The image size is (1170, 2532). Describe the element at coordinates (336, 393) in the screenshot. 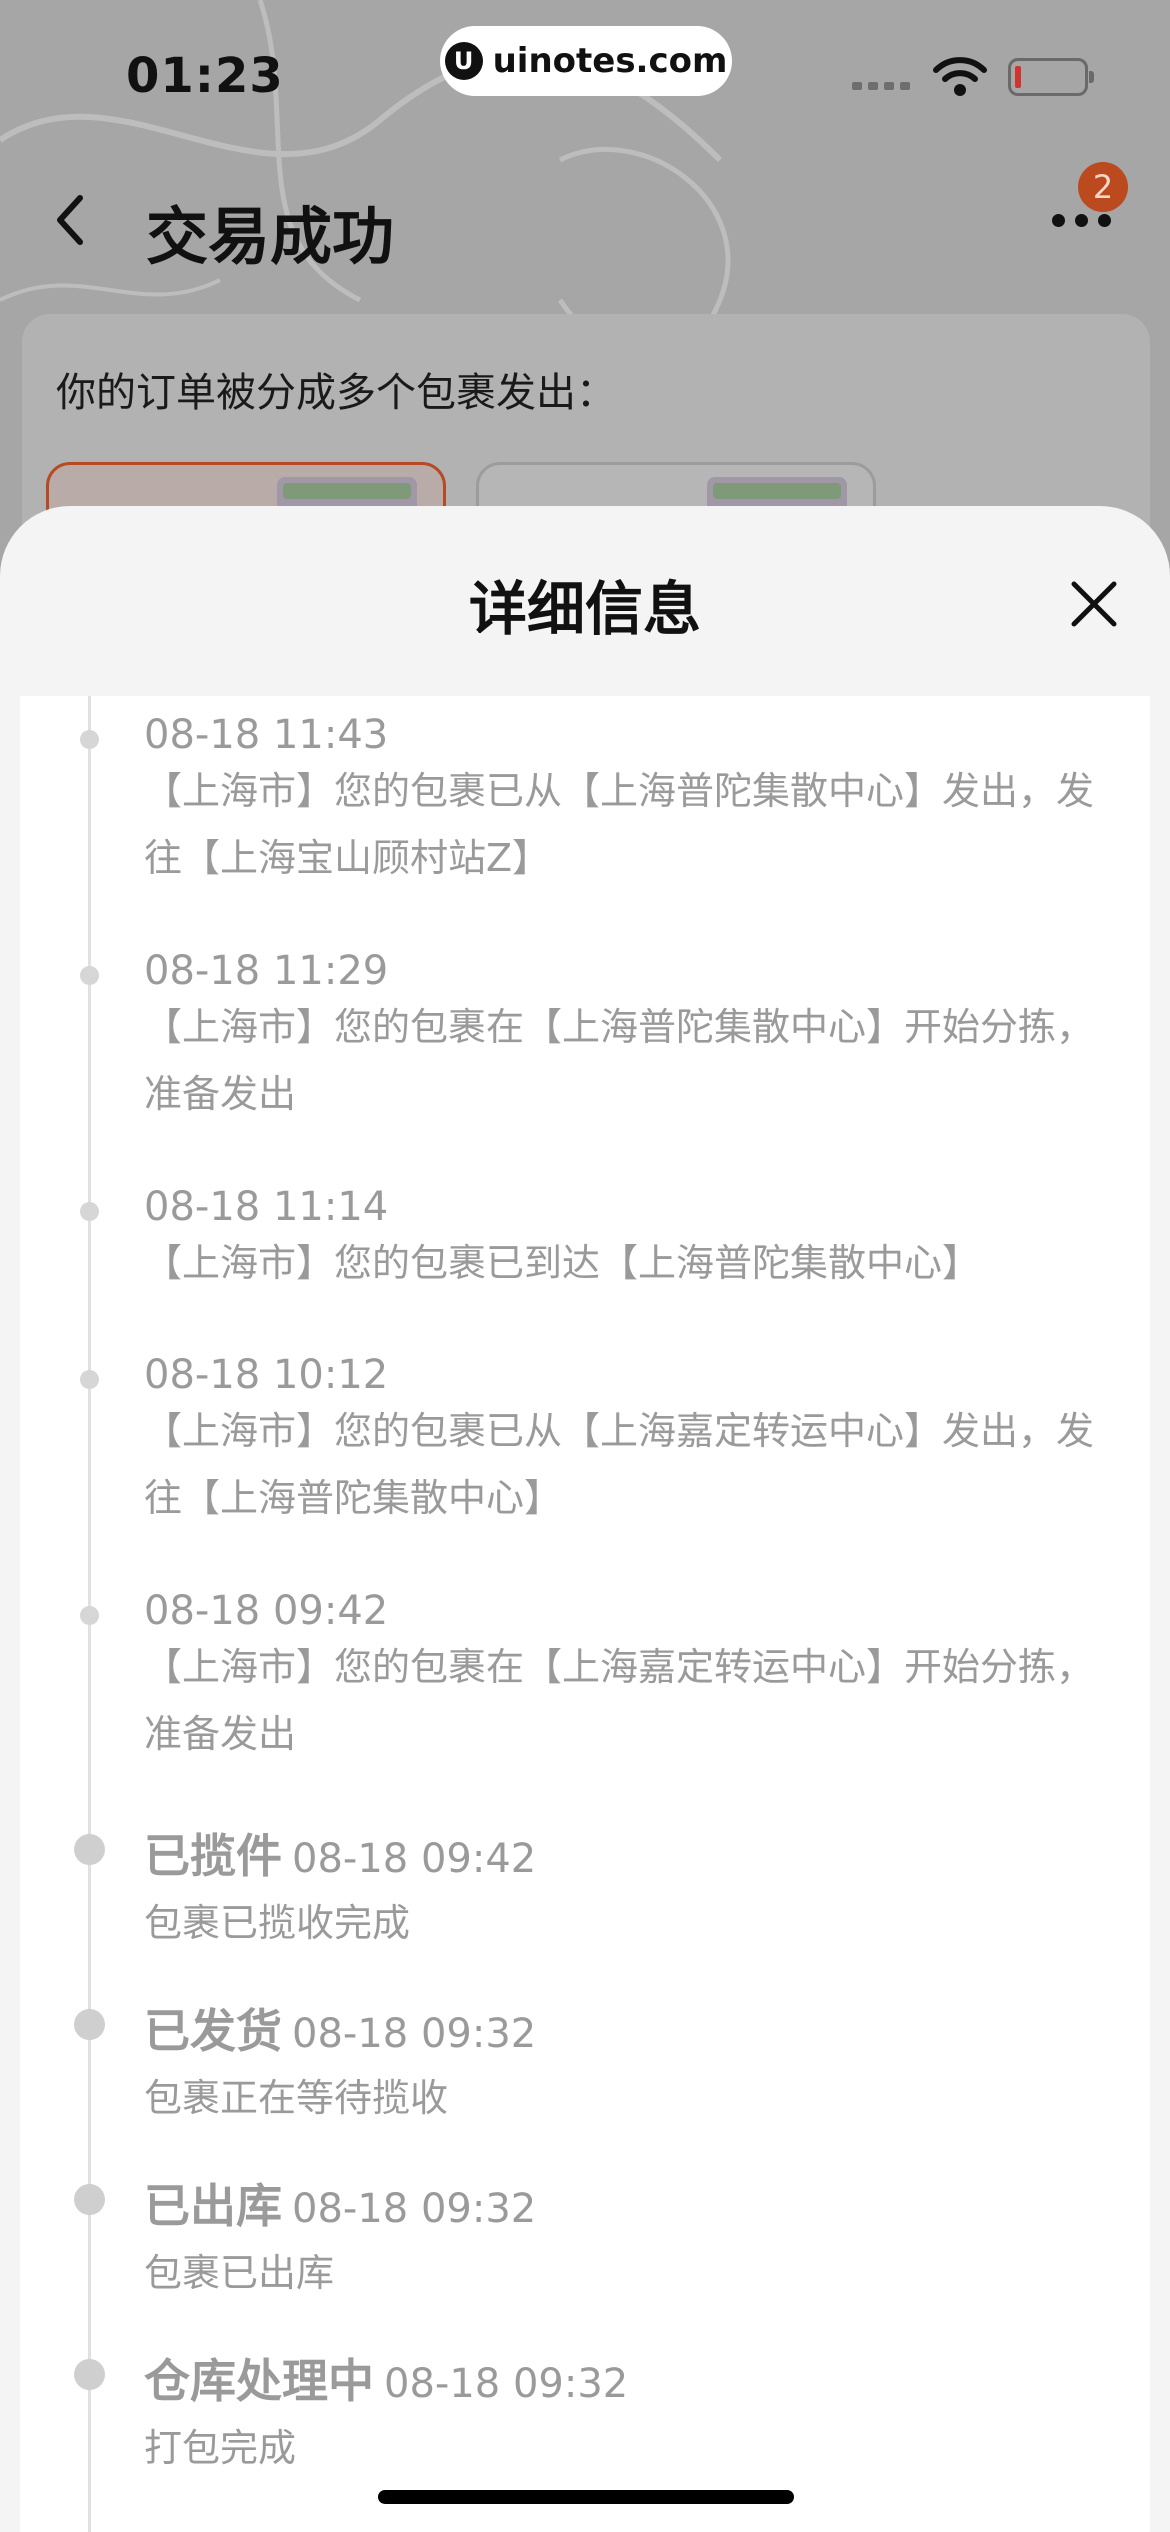

I see `split-notice: 你的订单被分成多个包裹发出：` at that location.